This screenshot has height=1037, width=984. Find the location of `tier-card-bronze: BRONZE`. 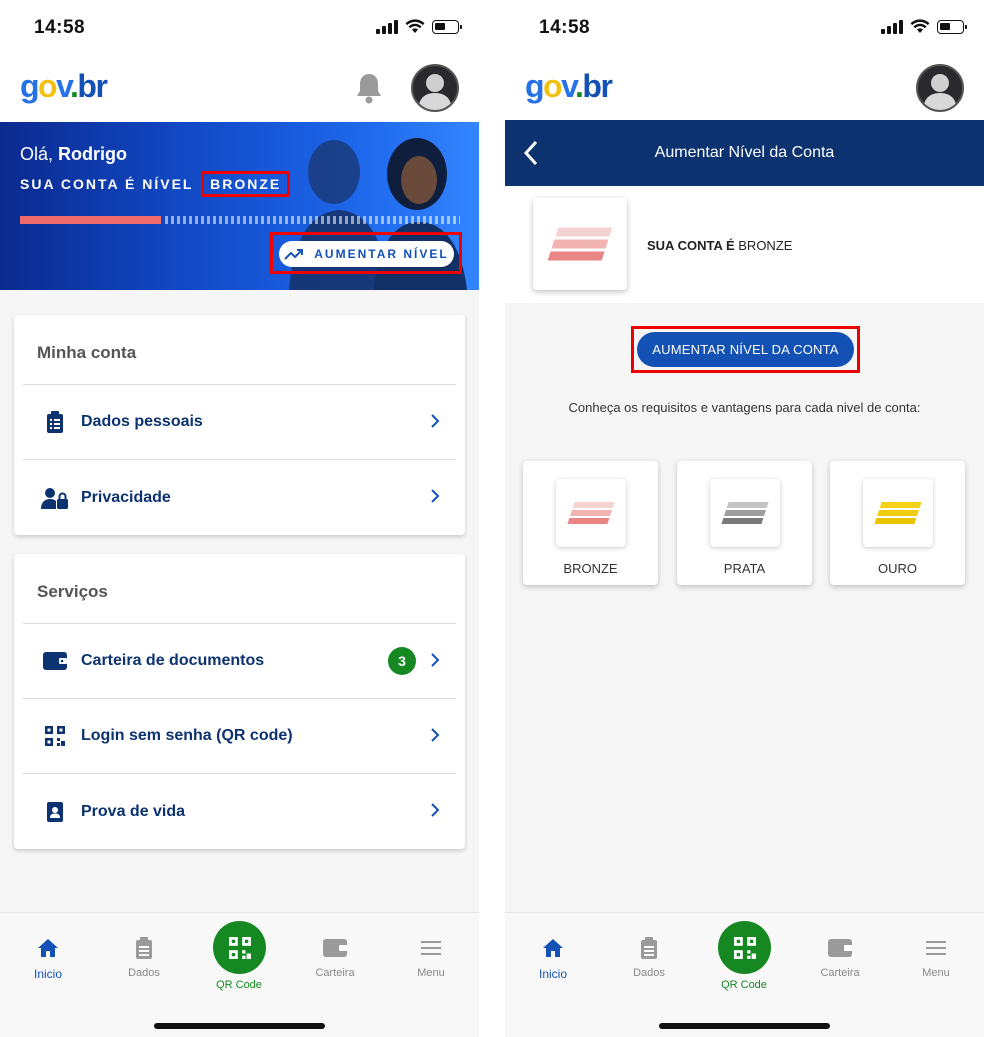

tier-card-bronze: BRONZE is located at coordinates (590, 523).